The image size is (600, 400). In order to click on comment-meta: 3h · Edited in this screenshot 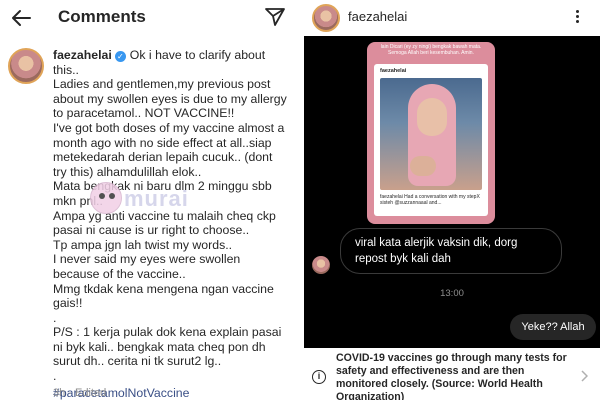, I will do `click(80, 393)`.